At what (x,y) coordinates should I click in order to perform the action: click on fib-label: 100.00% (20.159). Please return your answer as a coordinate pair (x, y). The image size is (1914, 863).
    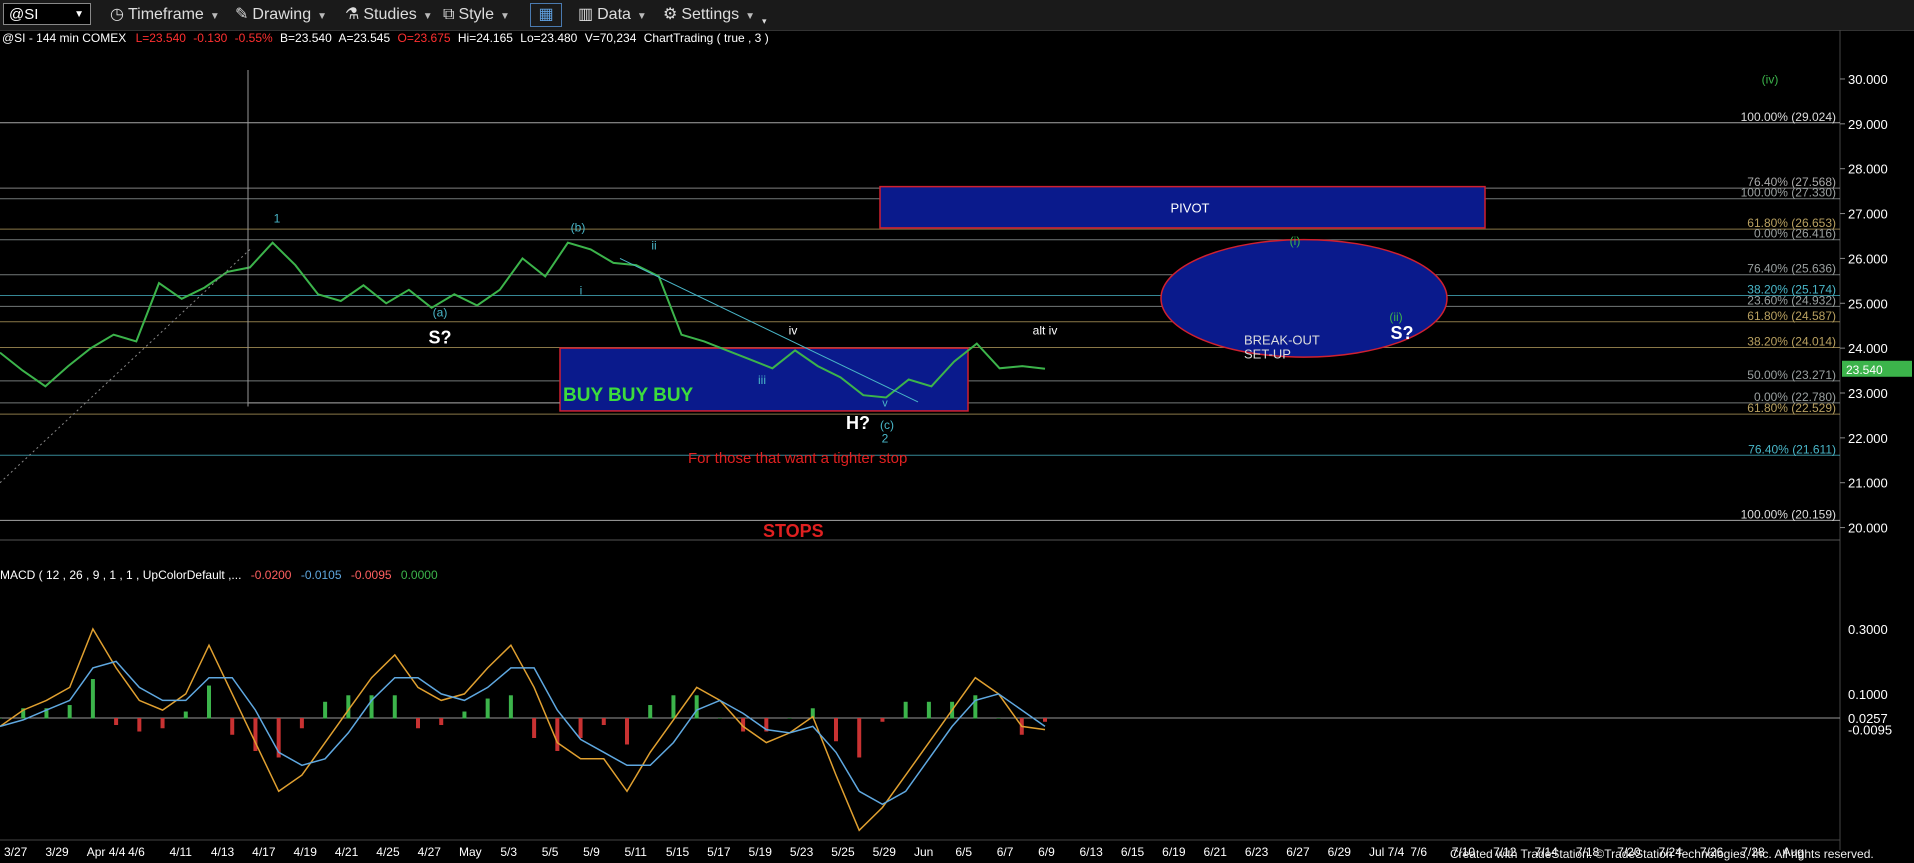
    Looking at the image, I should click on (1788, 514).